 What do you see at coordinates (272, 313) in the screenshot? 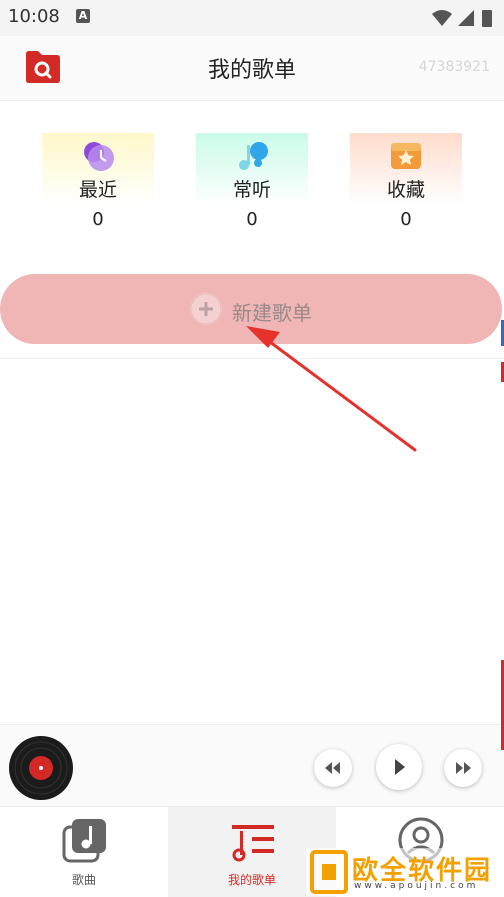
I see `new-playlist-label: 新建歌单` at bounding box center [272, 313].